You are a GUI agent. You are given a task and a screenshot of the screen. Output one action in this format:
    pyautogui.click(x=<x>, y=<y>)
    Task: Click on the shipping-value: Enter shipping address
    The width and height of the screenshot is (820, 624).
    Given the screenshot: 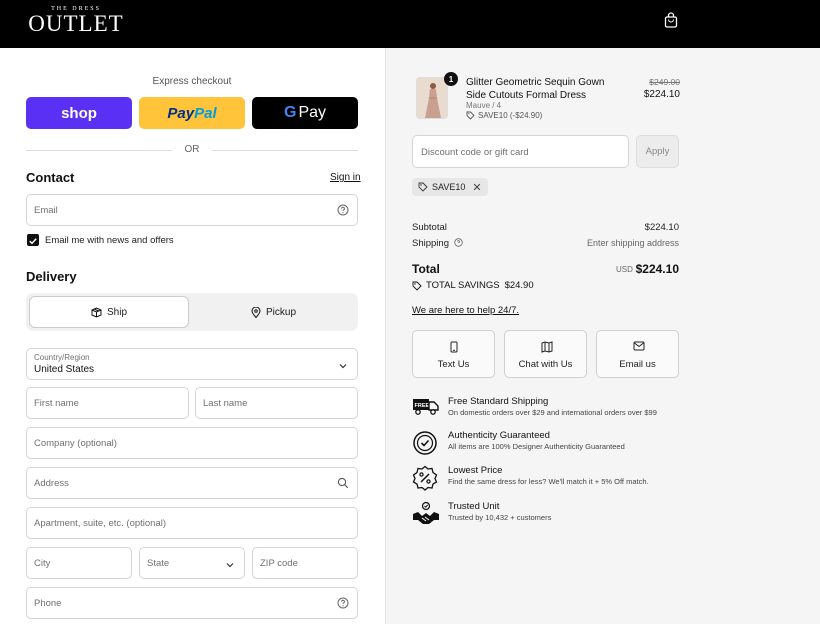 What is the action you would take?
    pyautogui.click(x=632, y=243)
    